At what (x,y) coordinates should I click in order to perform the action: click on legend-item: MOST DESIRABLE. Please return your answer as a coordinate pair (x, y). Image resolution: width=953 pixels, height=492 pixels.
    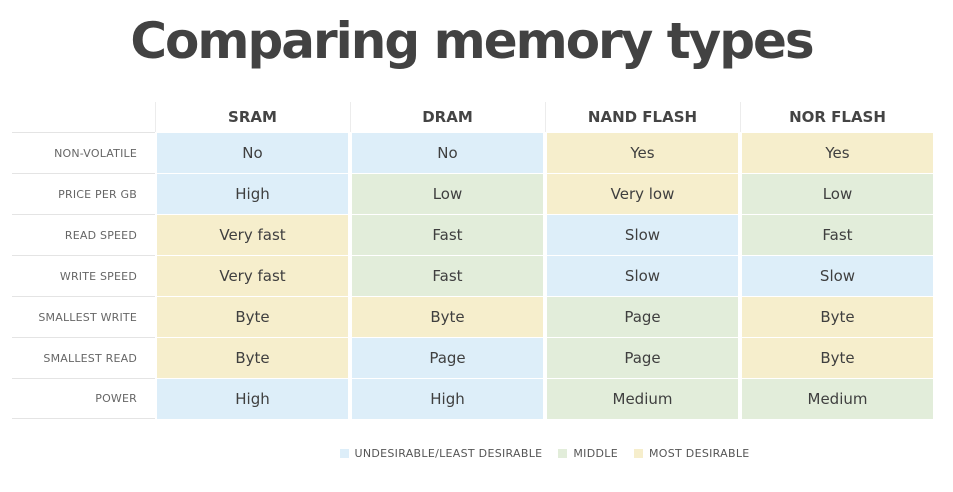
    Looking at the image, I should click on (691, 453).